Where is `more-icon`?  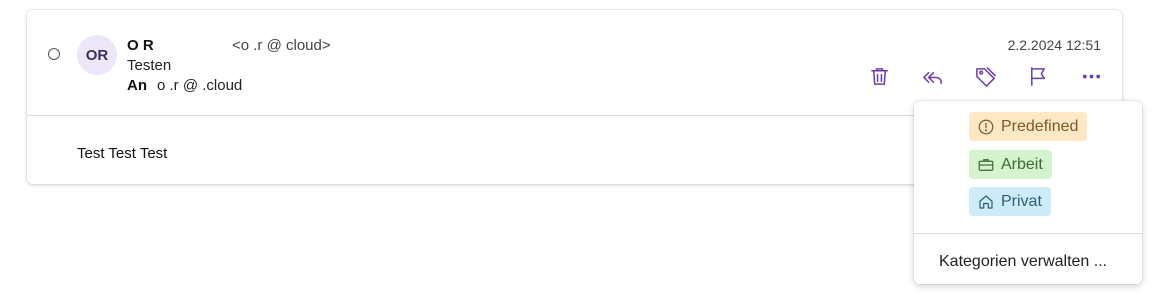
more-icon is located at coordinates (1091, 76).